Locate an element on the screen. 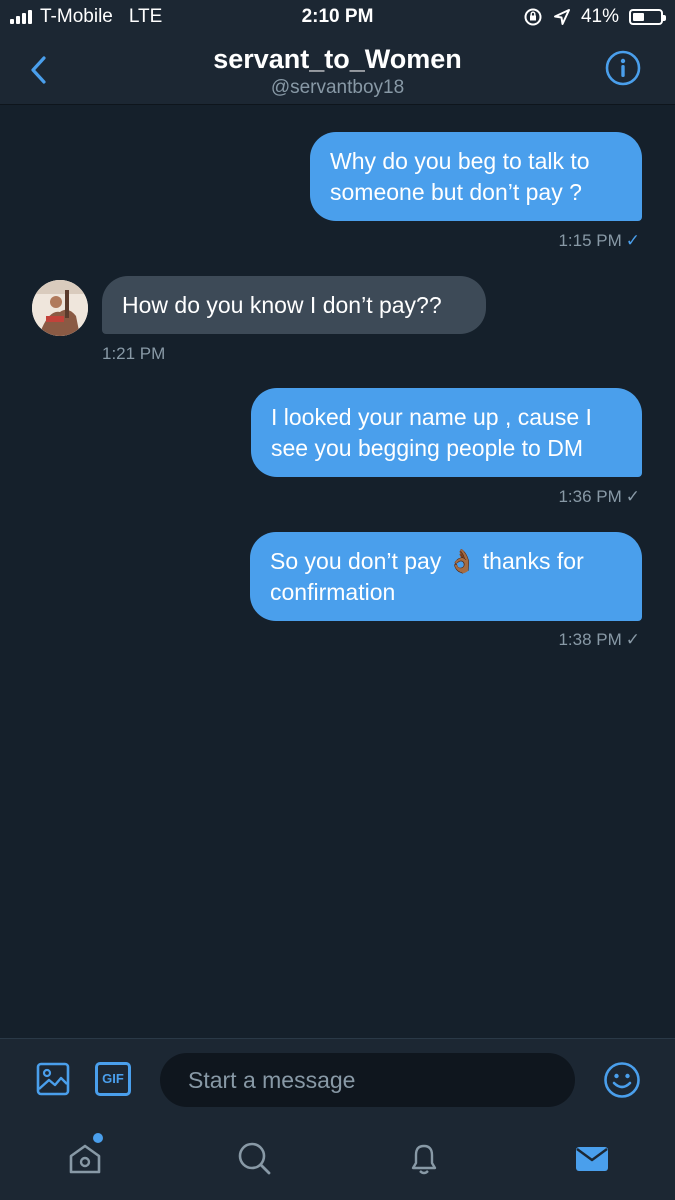  conversation-header: servant_to_Women @servantboy18 is located at coordinates (337, 70).